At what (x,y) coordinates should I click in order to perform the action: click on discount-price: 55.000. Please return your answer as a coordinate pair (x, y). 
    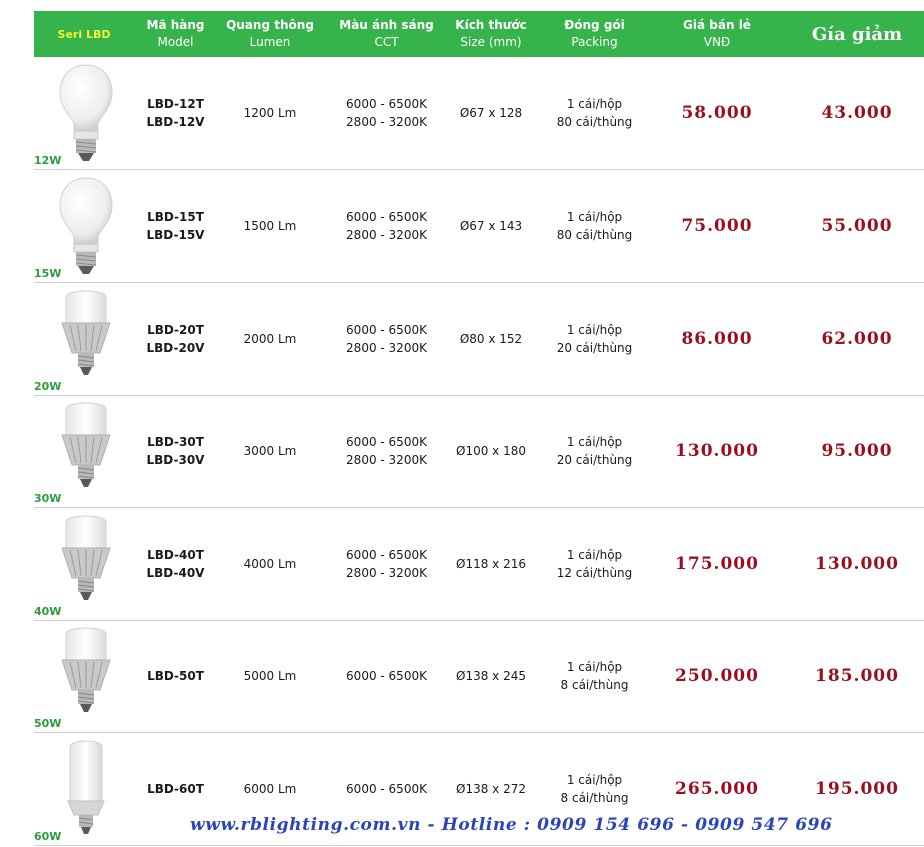
    Looking at the image, I should click on (857, 226).